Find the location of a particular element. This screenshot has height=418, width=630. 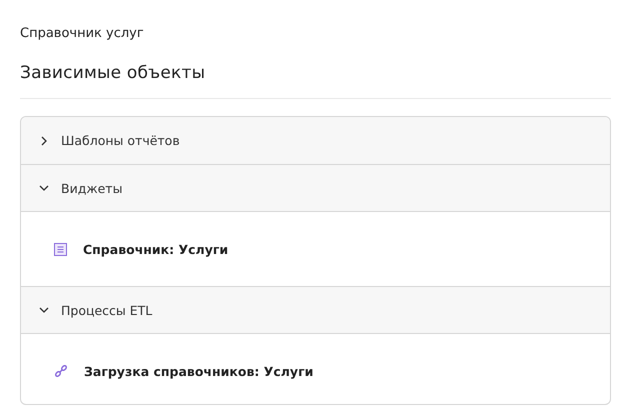

page-subtitle: Справочник услуг is located at coordinates (82, 34).